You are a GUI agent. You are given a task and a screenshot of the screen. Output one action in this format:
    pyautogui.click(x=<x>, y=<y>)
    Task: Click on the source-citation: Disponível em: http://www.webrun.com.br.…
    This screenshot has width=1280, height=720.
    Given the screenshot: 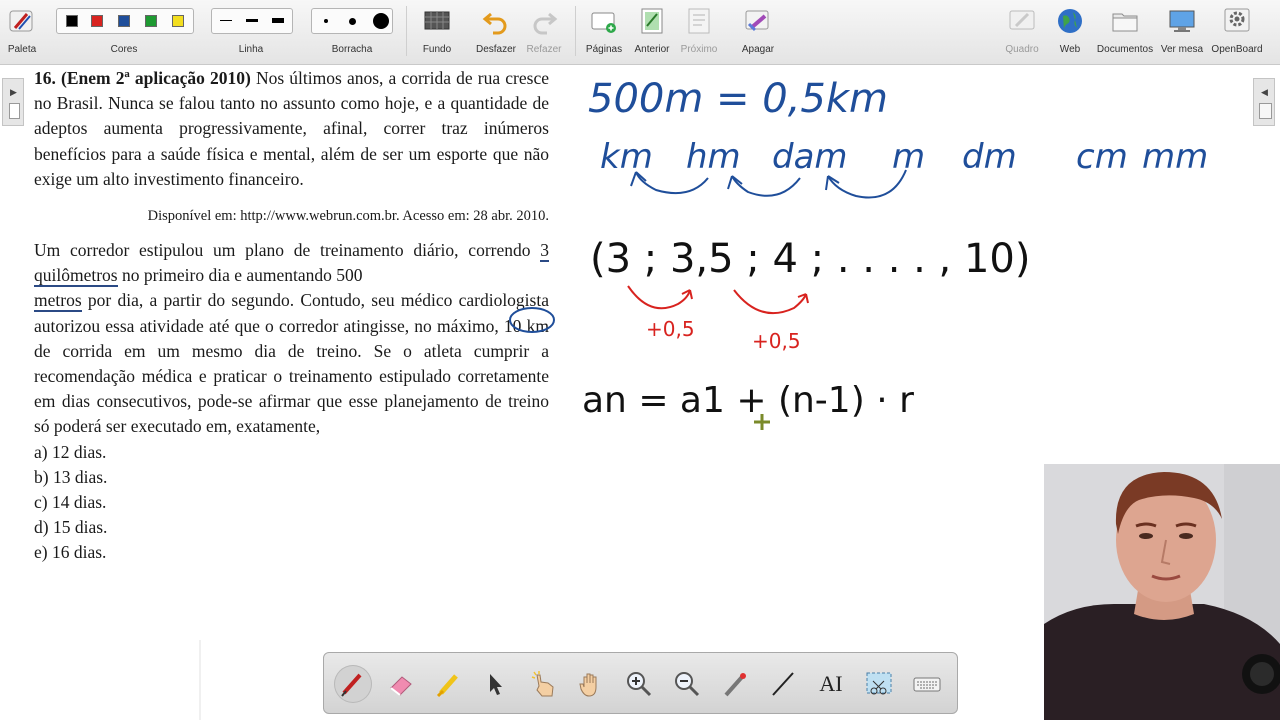 What is the action you would take?
    pyautogui.click(x=348, y=216)
    